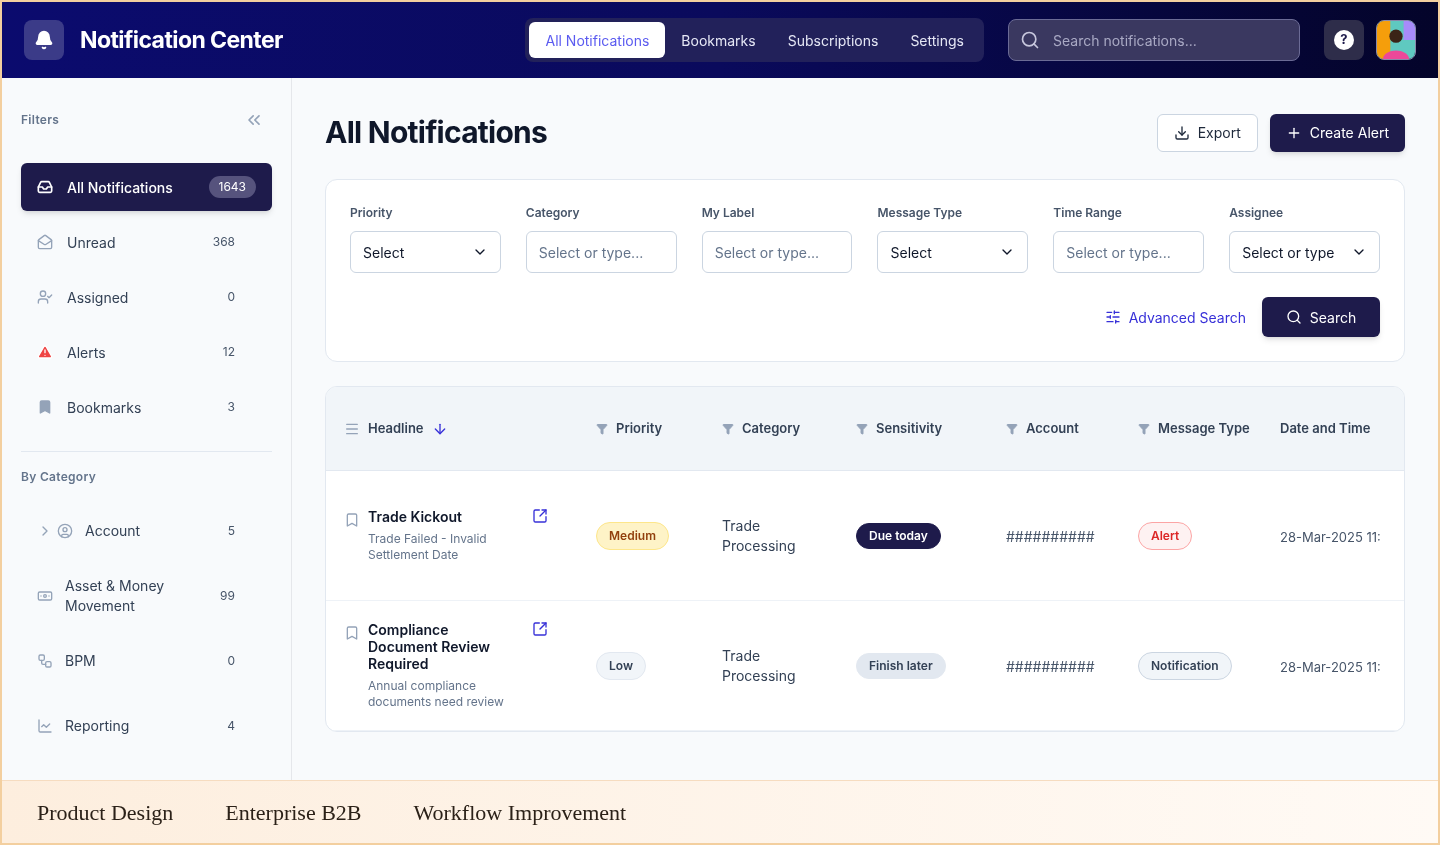  I want to click on headline-detail: Annual compliance documents need review, so click(436, 694).